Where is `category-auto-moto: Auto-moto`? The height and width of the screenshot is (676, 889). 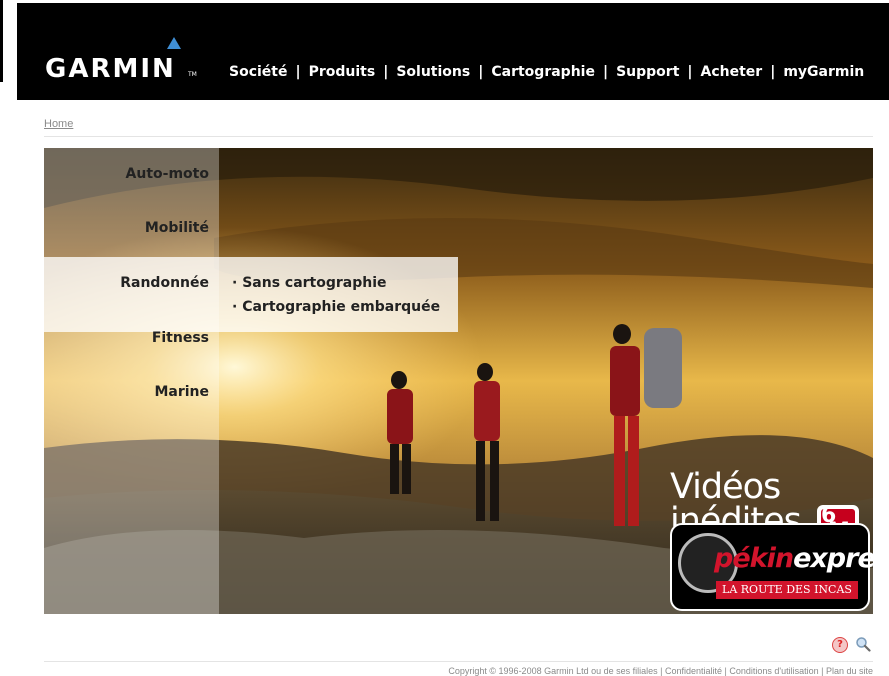
category-auto-moto: Auto-moto is located at coordinates (126, 174).